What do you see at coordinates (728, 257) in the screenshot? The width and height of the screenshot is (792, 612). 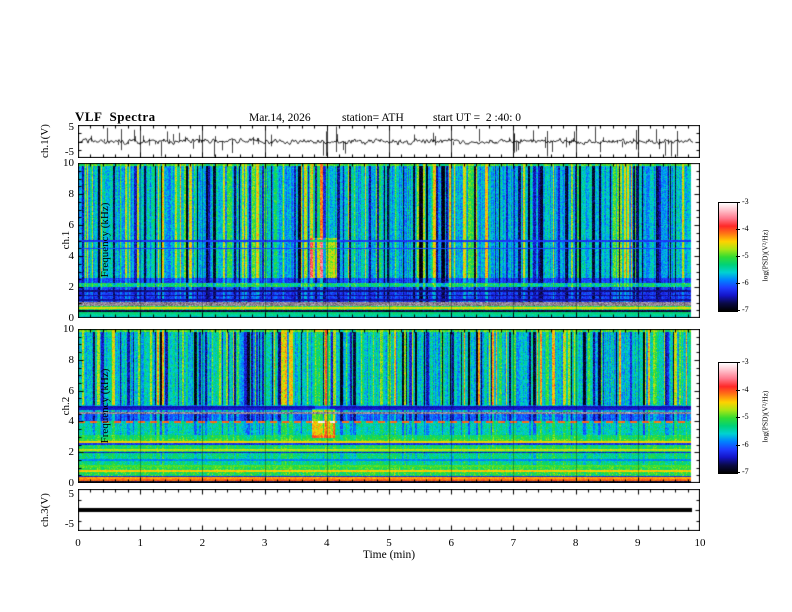 I see `colorbar-ch1` at bounding box center [728, 257].